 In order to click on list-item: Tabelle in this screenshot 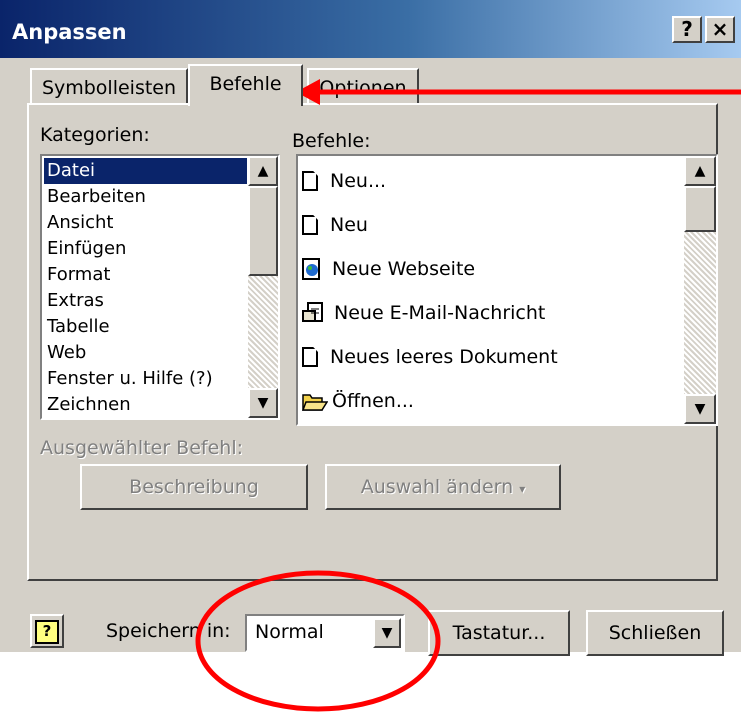, I will do `click(145, 327)`.